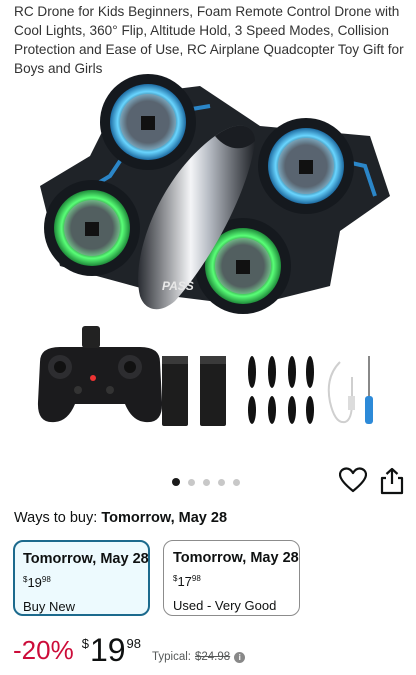 Image resolution: width=416 pixels, height=675 pixels. Describe the element at coordinates (306, 166) in the screenshot. I see `drone-rotor-blue-right` at that location.